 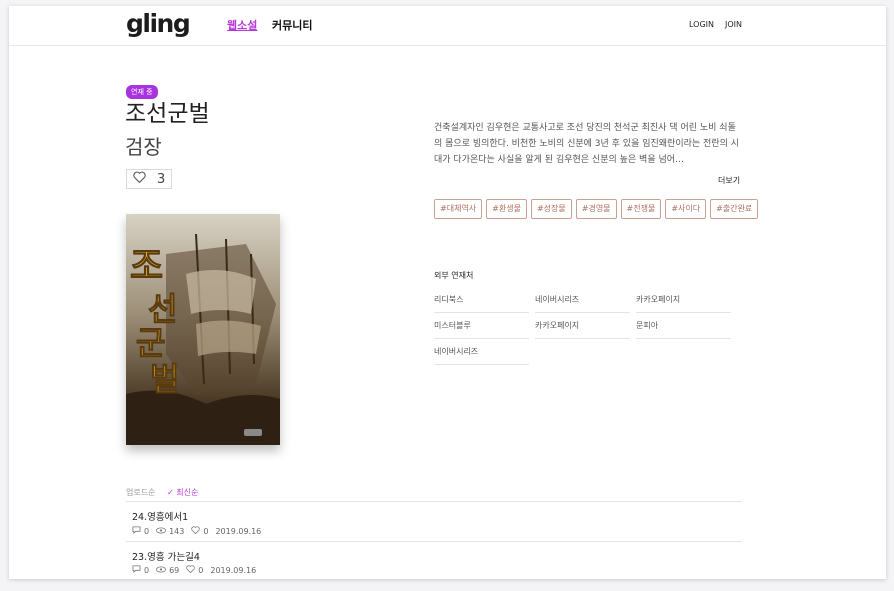 What do you see at coordinates (160, 516) in the screenshot?
I see `episode-title: 24.영흥에서1` at bounding box center [160, 516].